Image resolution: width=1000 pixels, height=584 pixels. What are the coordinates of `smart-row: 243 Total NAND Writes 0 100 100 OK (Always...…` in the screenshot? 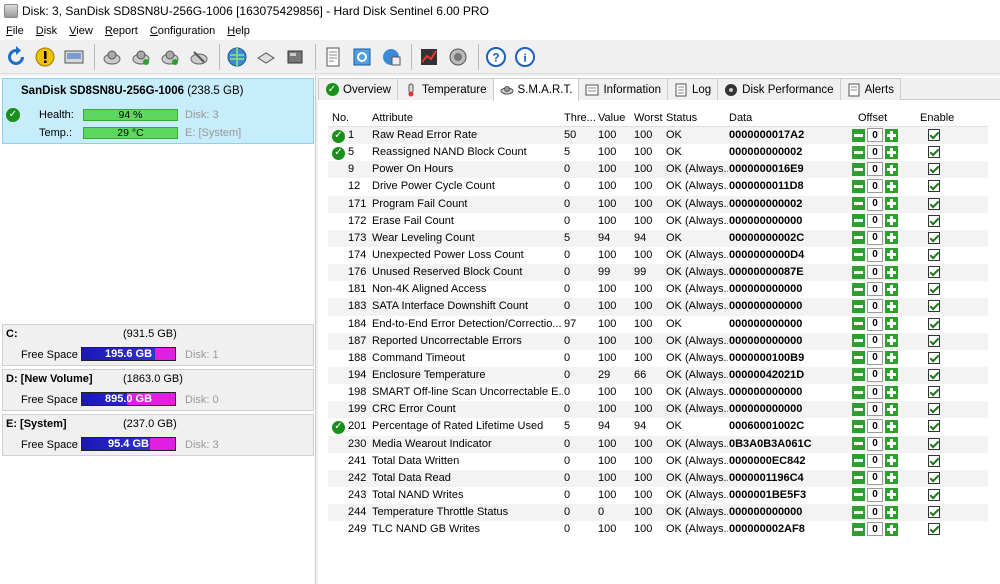 It's located at (658, 495).